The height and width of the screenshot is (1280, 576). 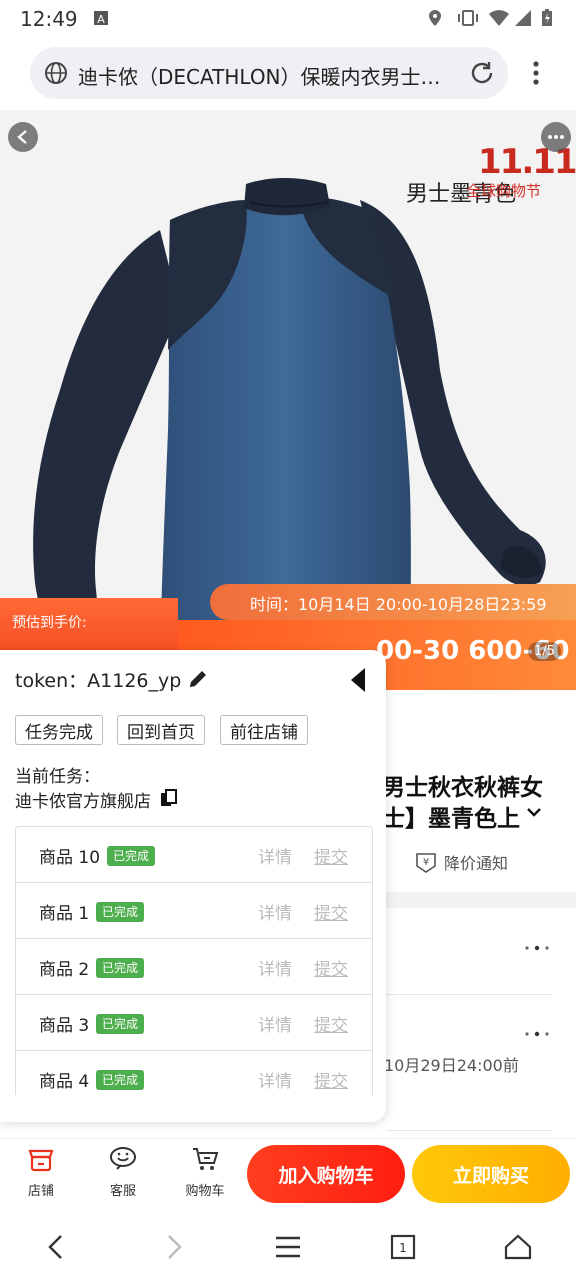 I want to click on token-value: A1126_yp, so click(x=134, y=681).